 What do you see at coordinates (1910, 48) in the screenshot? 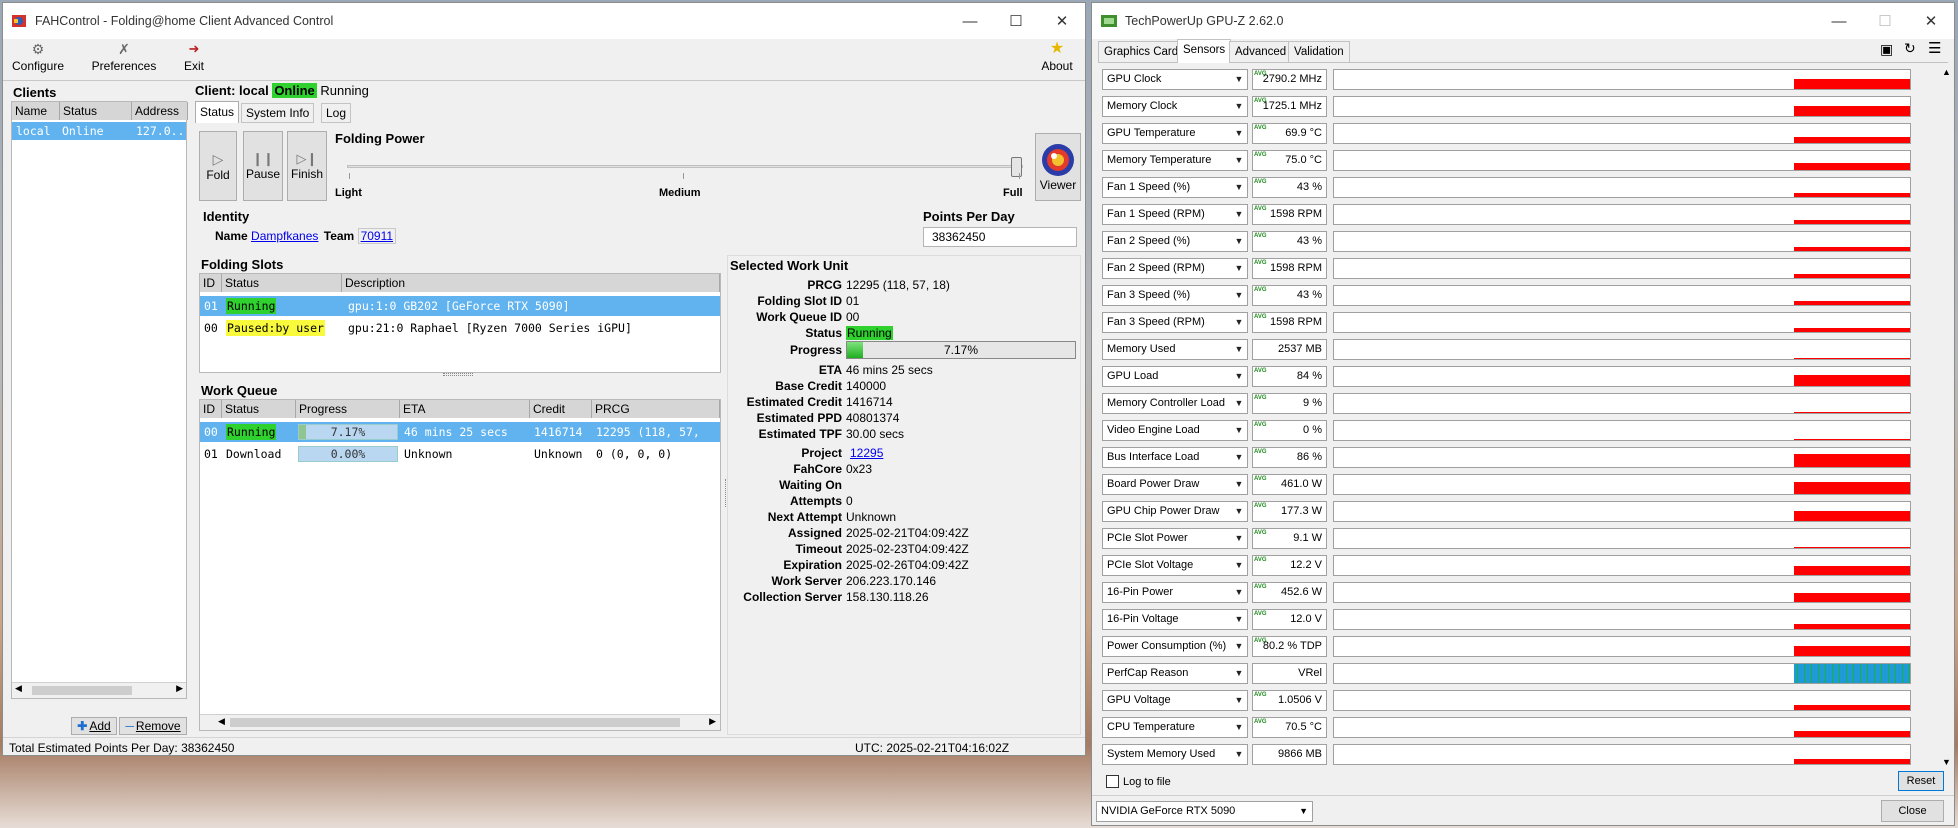
I see `refresh-icon: ↻` at bounding box center [1910, 48].